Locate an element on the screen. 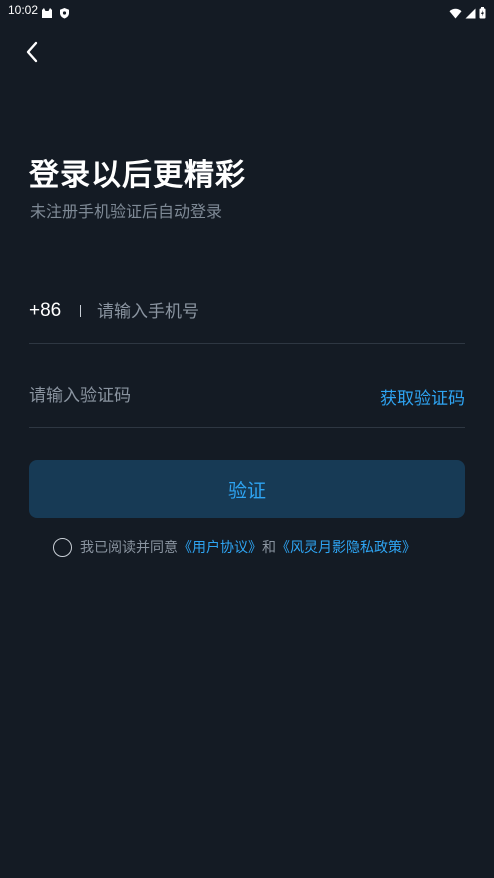  agreement-prefix: 我已阅读并同意 is located at coordinates (129, 548).